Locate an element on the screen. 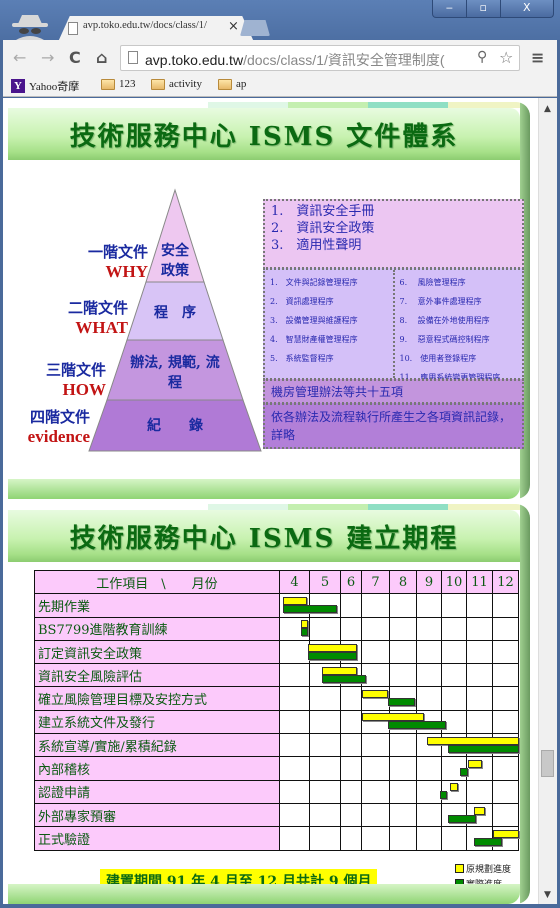 The height and width of the screenshot is (908, 560). methods-box: 機房管理辦法等共十五項 is located at coordinates (393, 391).